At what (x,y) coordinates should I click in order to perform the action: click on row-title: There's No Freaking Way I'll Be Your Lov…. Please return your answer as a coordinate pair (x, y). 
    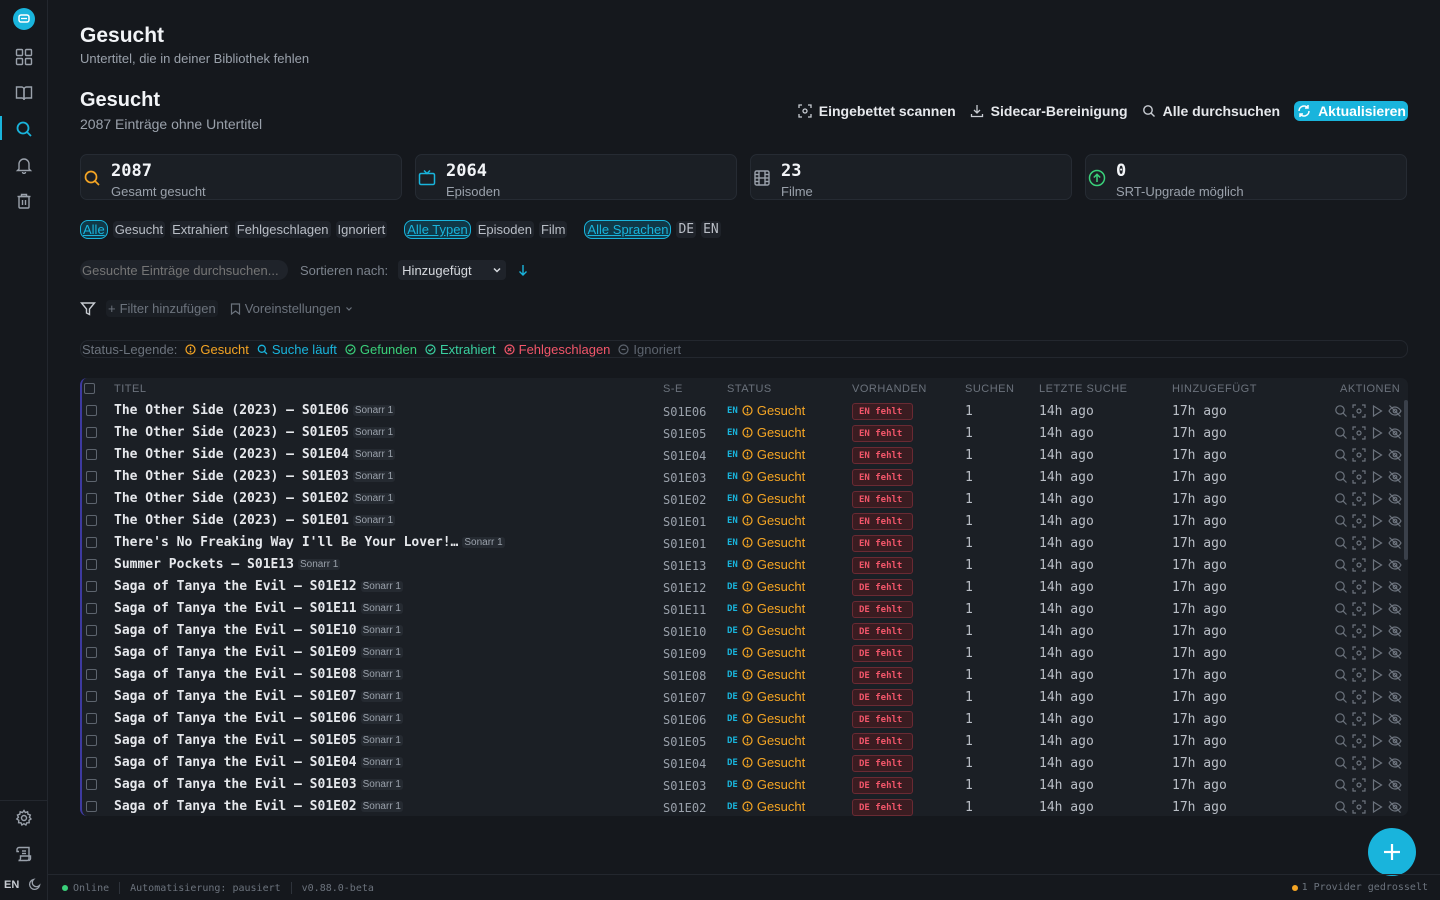
    Looking at the image, I should click on (309, 542).